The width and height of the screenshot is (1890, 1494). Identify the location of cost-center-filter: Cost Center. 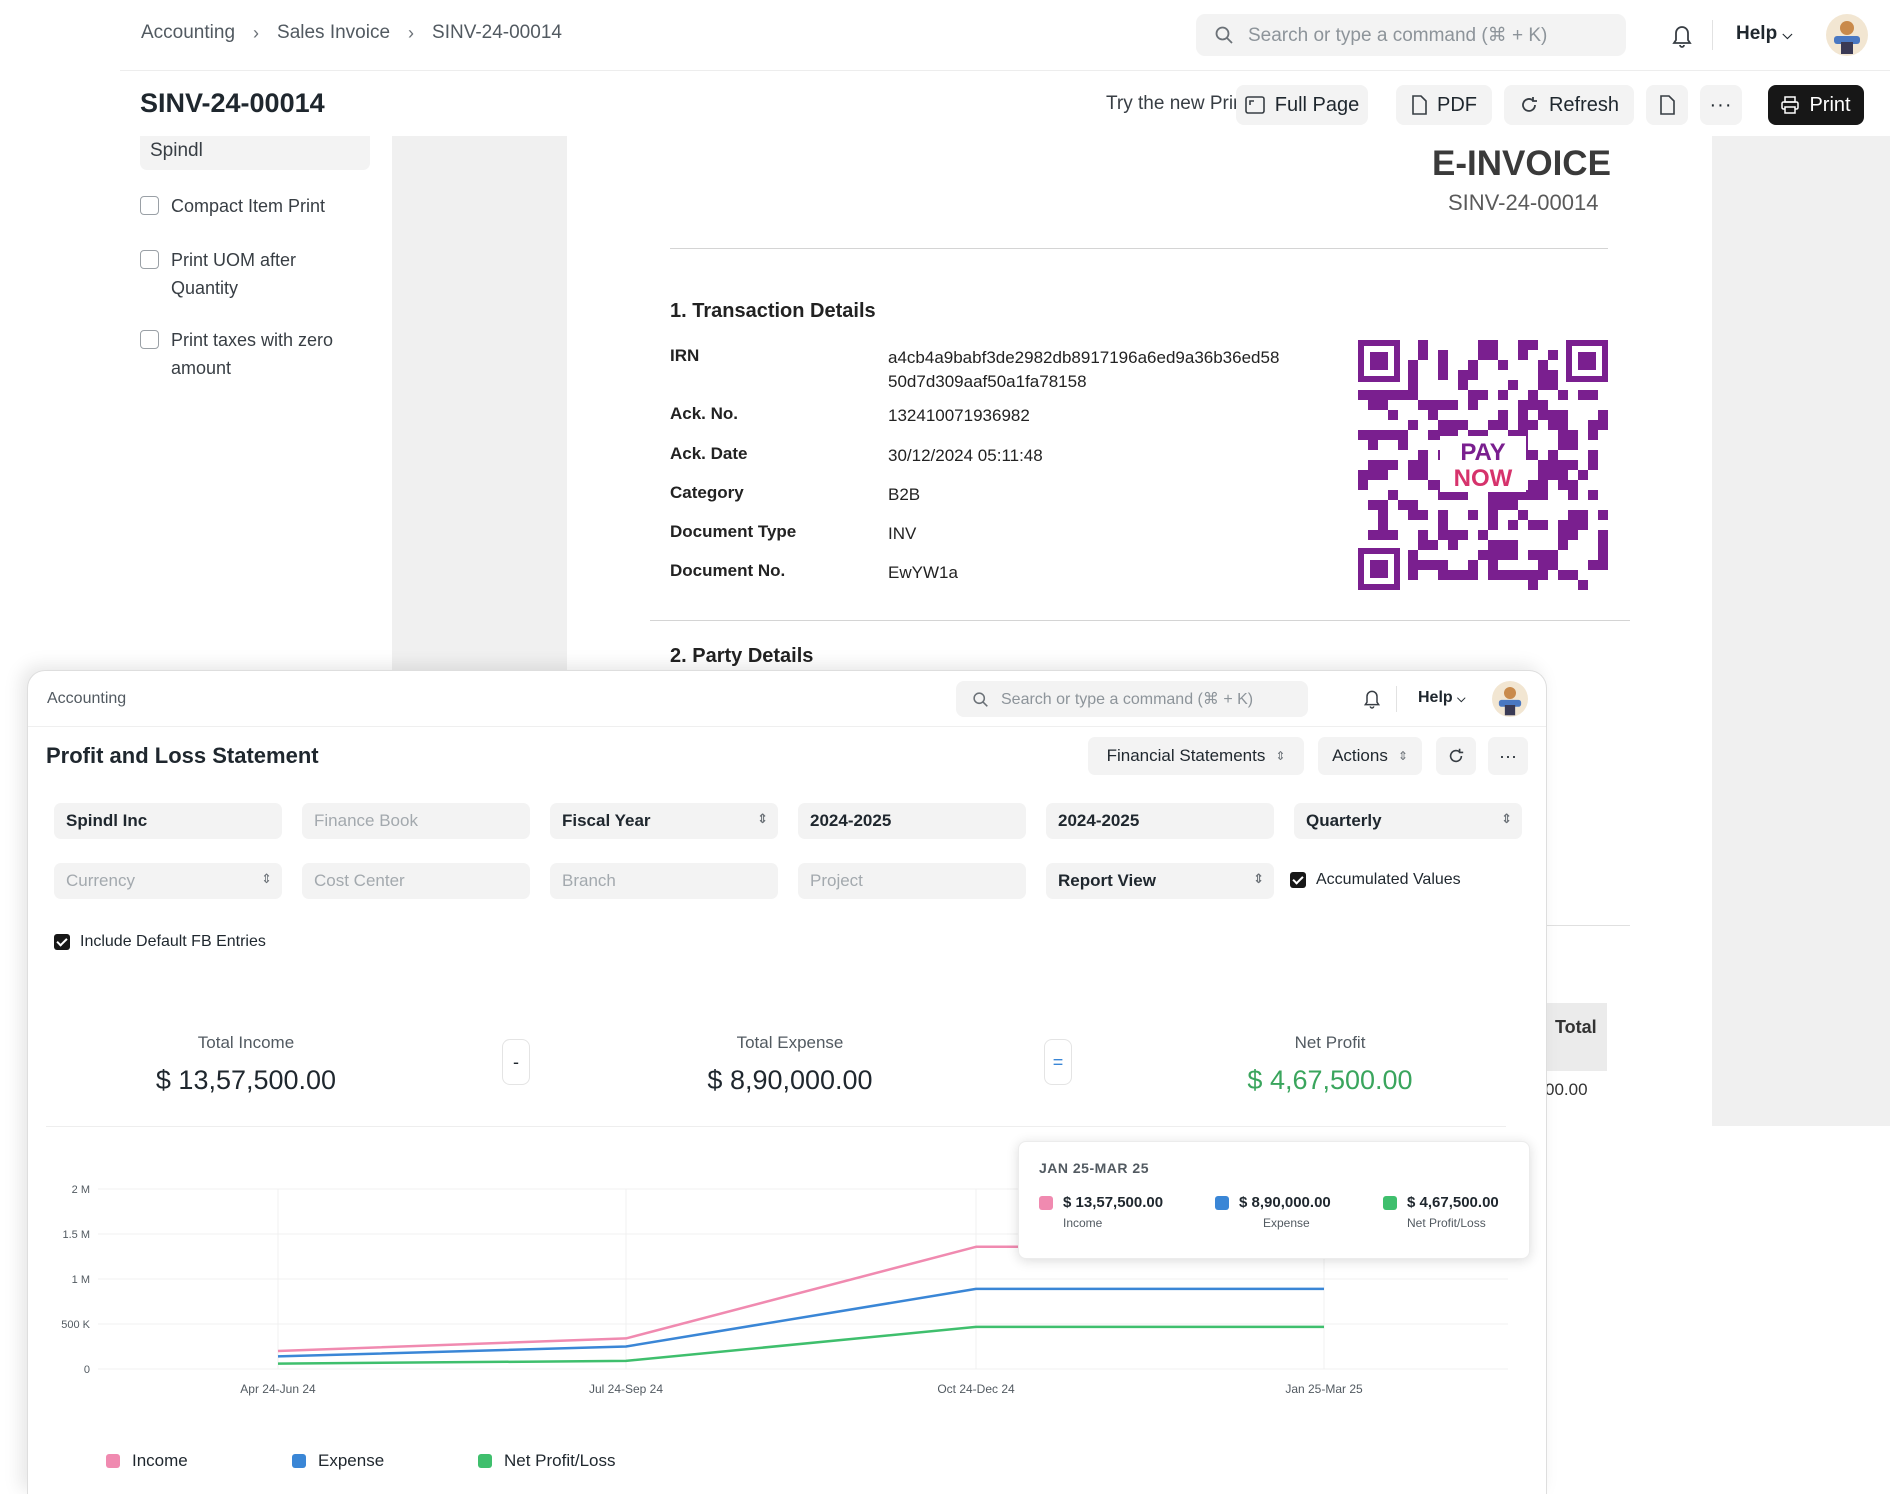
(416, 881).